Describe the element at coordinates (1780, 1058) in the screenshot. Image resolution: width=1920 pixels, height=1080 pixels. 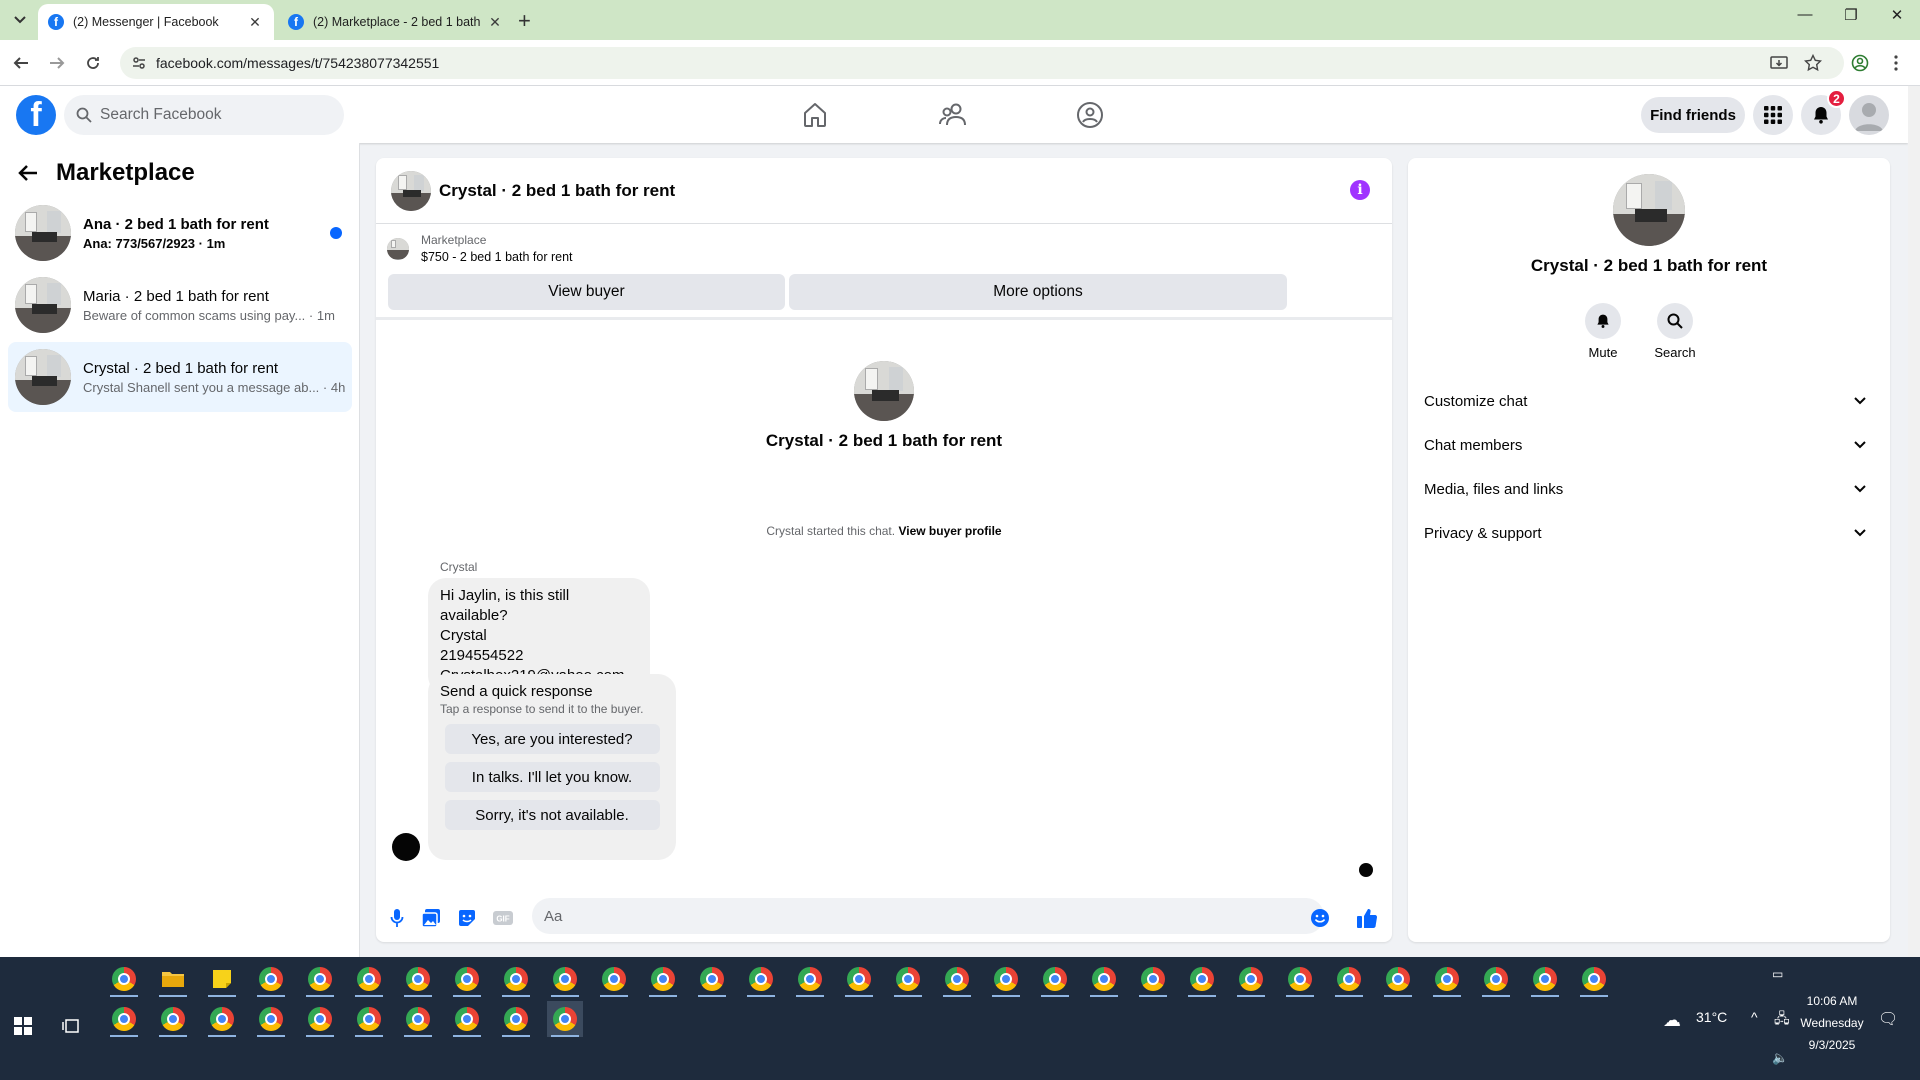
I see `volume-icon: 🔈` at that location.